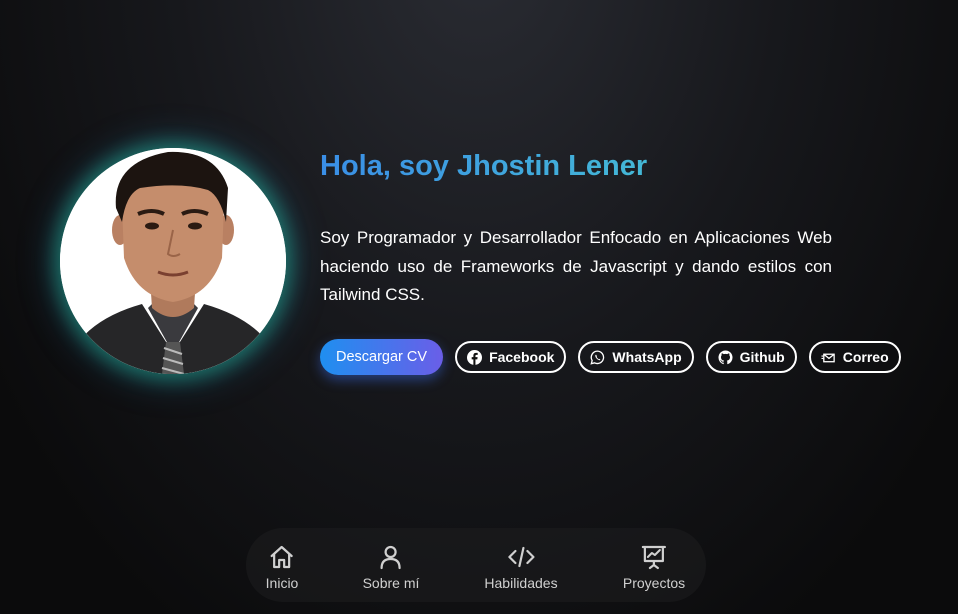 This screenshot has height=614, width=958. Describe the element at coordinates (654, 583) in the screenshot. I see `nav-label-proyectos: Proyectos` at that location.